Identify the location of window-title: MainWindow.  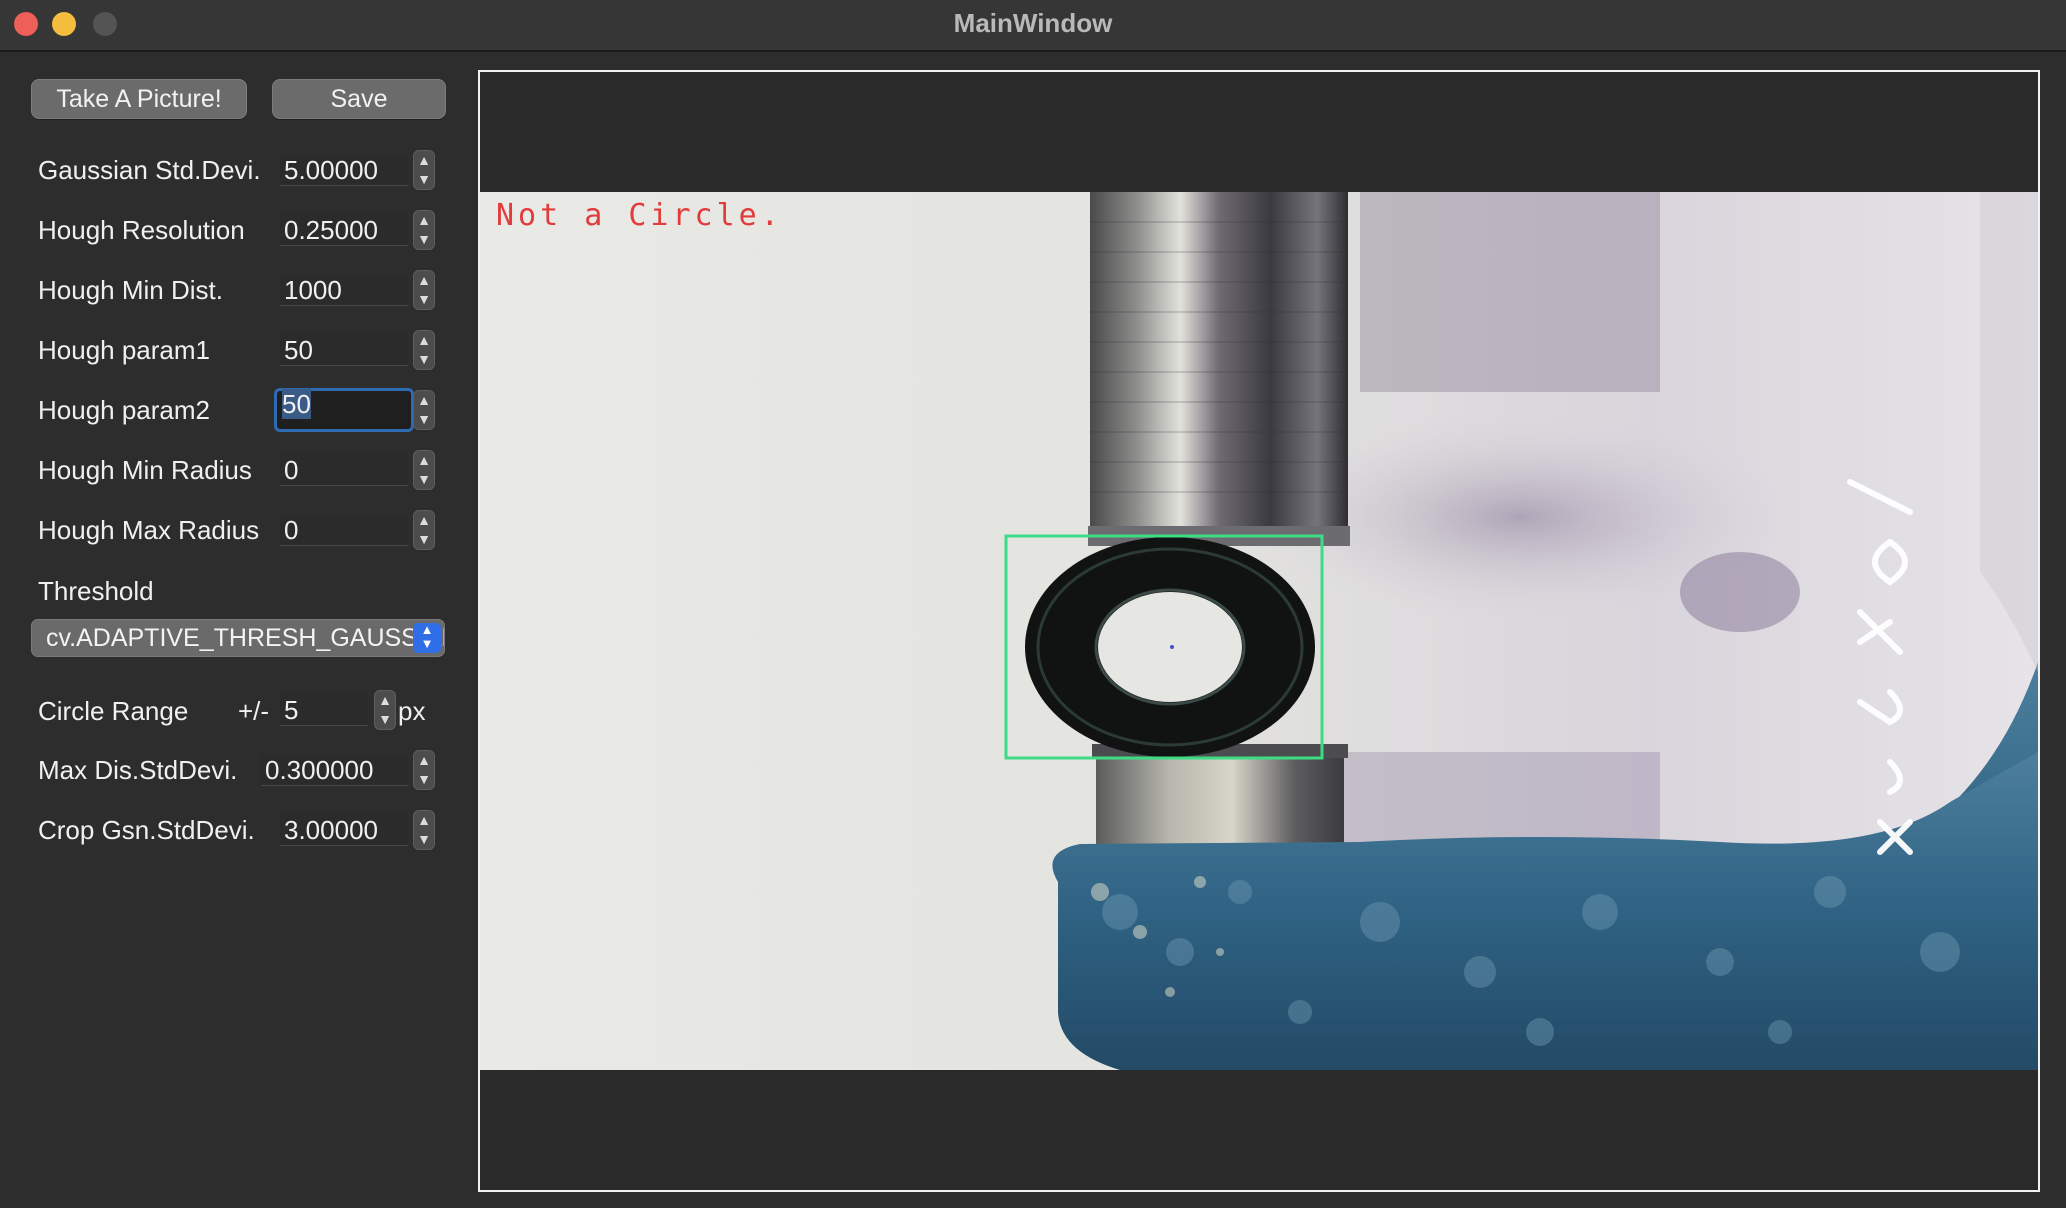
(1033, 23).